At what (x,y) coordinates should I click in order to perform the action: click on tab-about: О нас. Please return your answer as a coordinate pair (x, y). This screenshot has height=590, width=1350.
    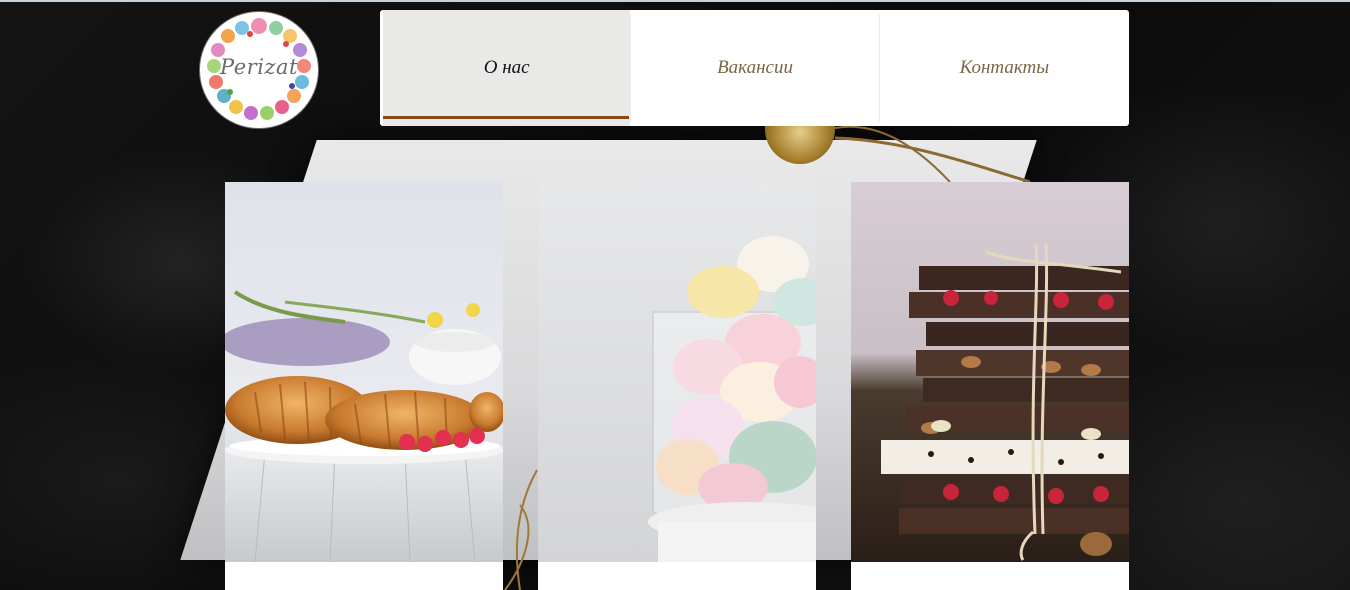
    Looking at the image, I should click on (507, 68).